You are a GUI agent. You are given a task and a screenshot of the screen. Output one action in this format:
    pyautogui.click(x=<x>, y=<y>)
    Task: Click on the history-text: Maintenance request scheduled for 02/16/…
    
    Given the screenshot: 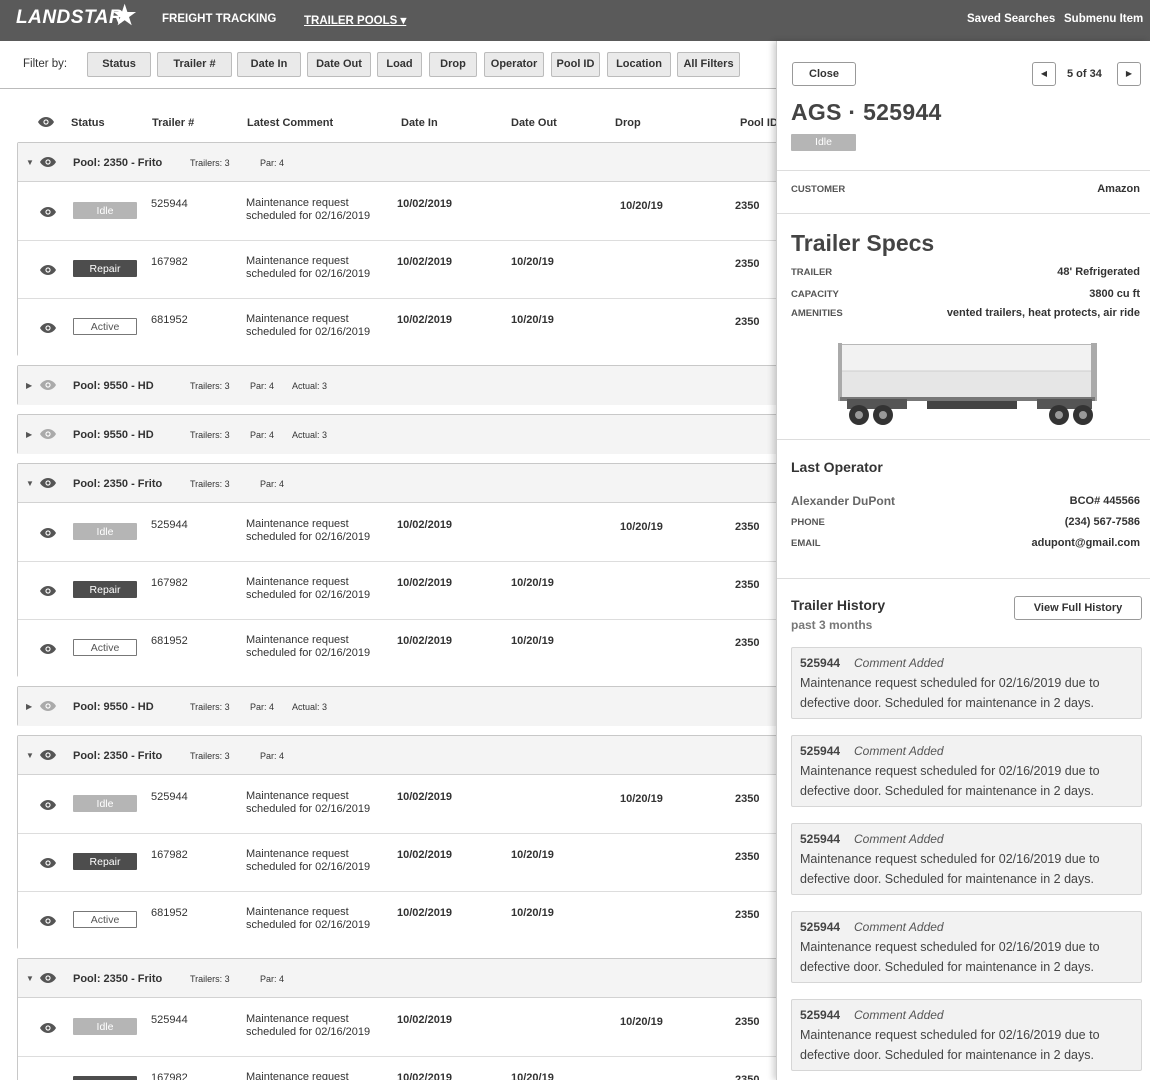 What is the action you would take?
    pyautogui.click(x=950, y=781)
    